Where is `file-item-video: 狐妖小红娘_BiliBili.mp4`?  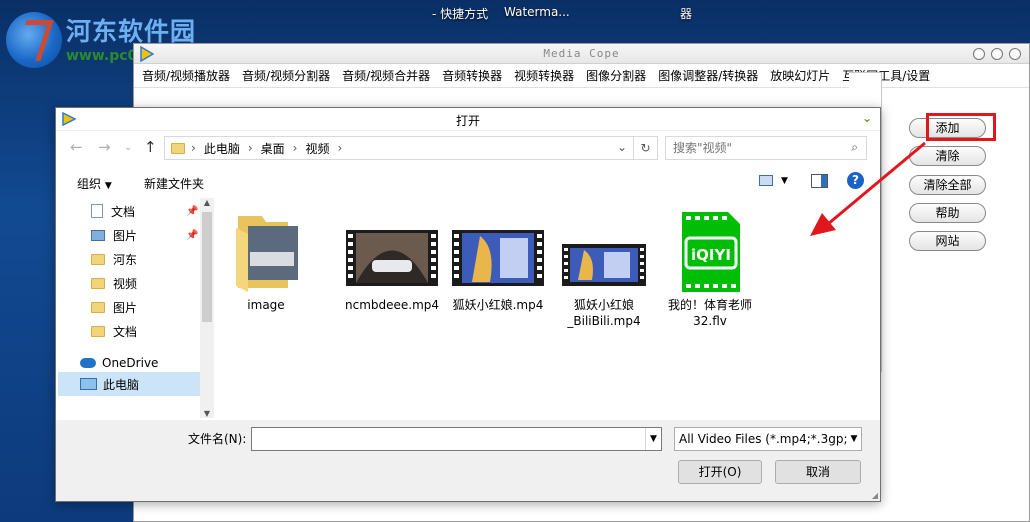 file-item-video: 狐妖小红娘_BiliBili.mp4 is located at coordinates (604, 268).